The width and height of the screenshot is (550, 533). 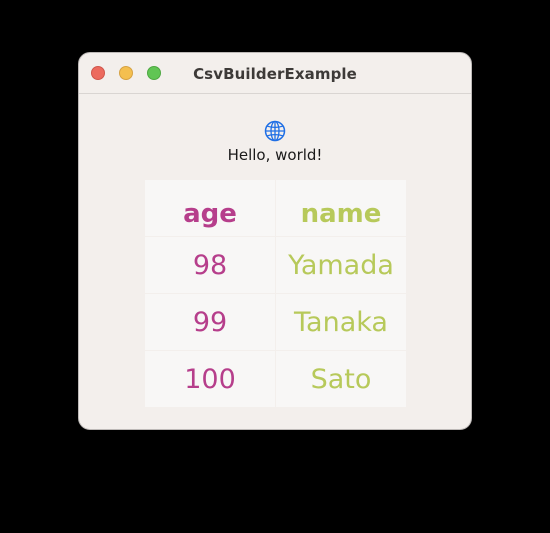 I want to click on cell-age-row-3: 100, so click(x=210, y=379).